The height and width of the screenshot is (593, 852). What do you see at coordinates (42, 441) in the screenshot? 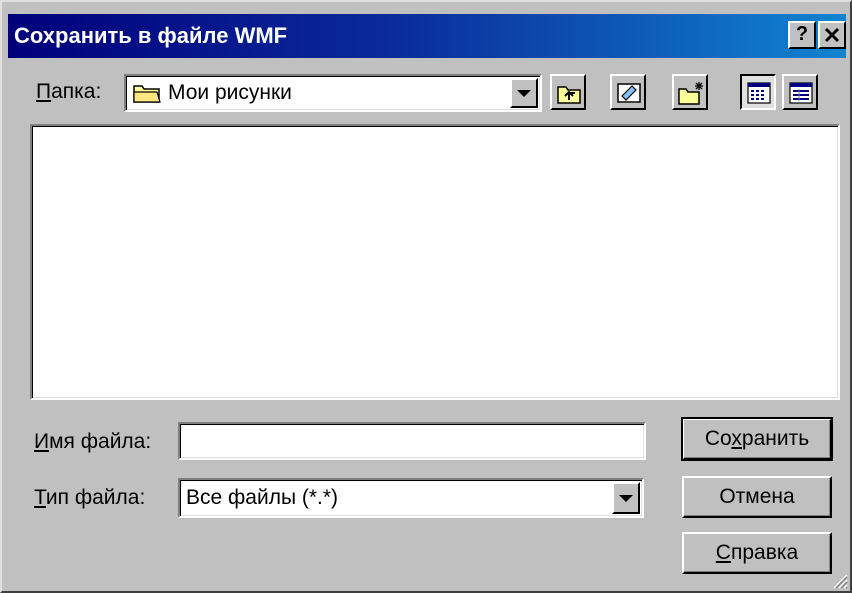
I see `filename-label-accel: И` at bounding box center [42, 441].